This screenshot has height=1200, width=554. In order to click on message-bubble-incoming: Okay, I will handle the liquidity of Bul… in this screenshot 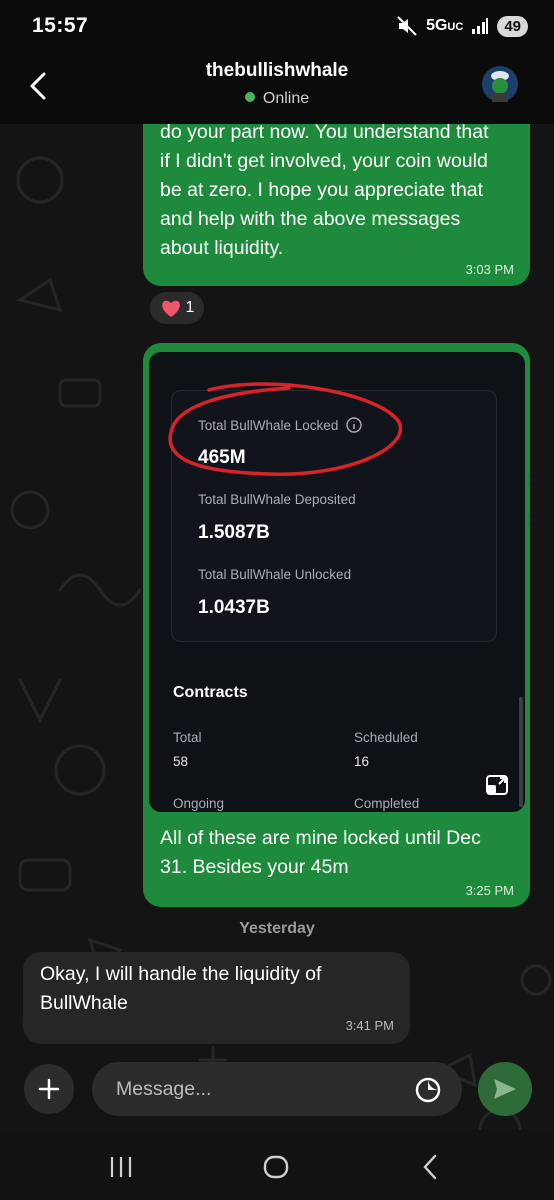, I will do `click(216, 998)`.